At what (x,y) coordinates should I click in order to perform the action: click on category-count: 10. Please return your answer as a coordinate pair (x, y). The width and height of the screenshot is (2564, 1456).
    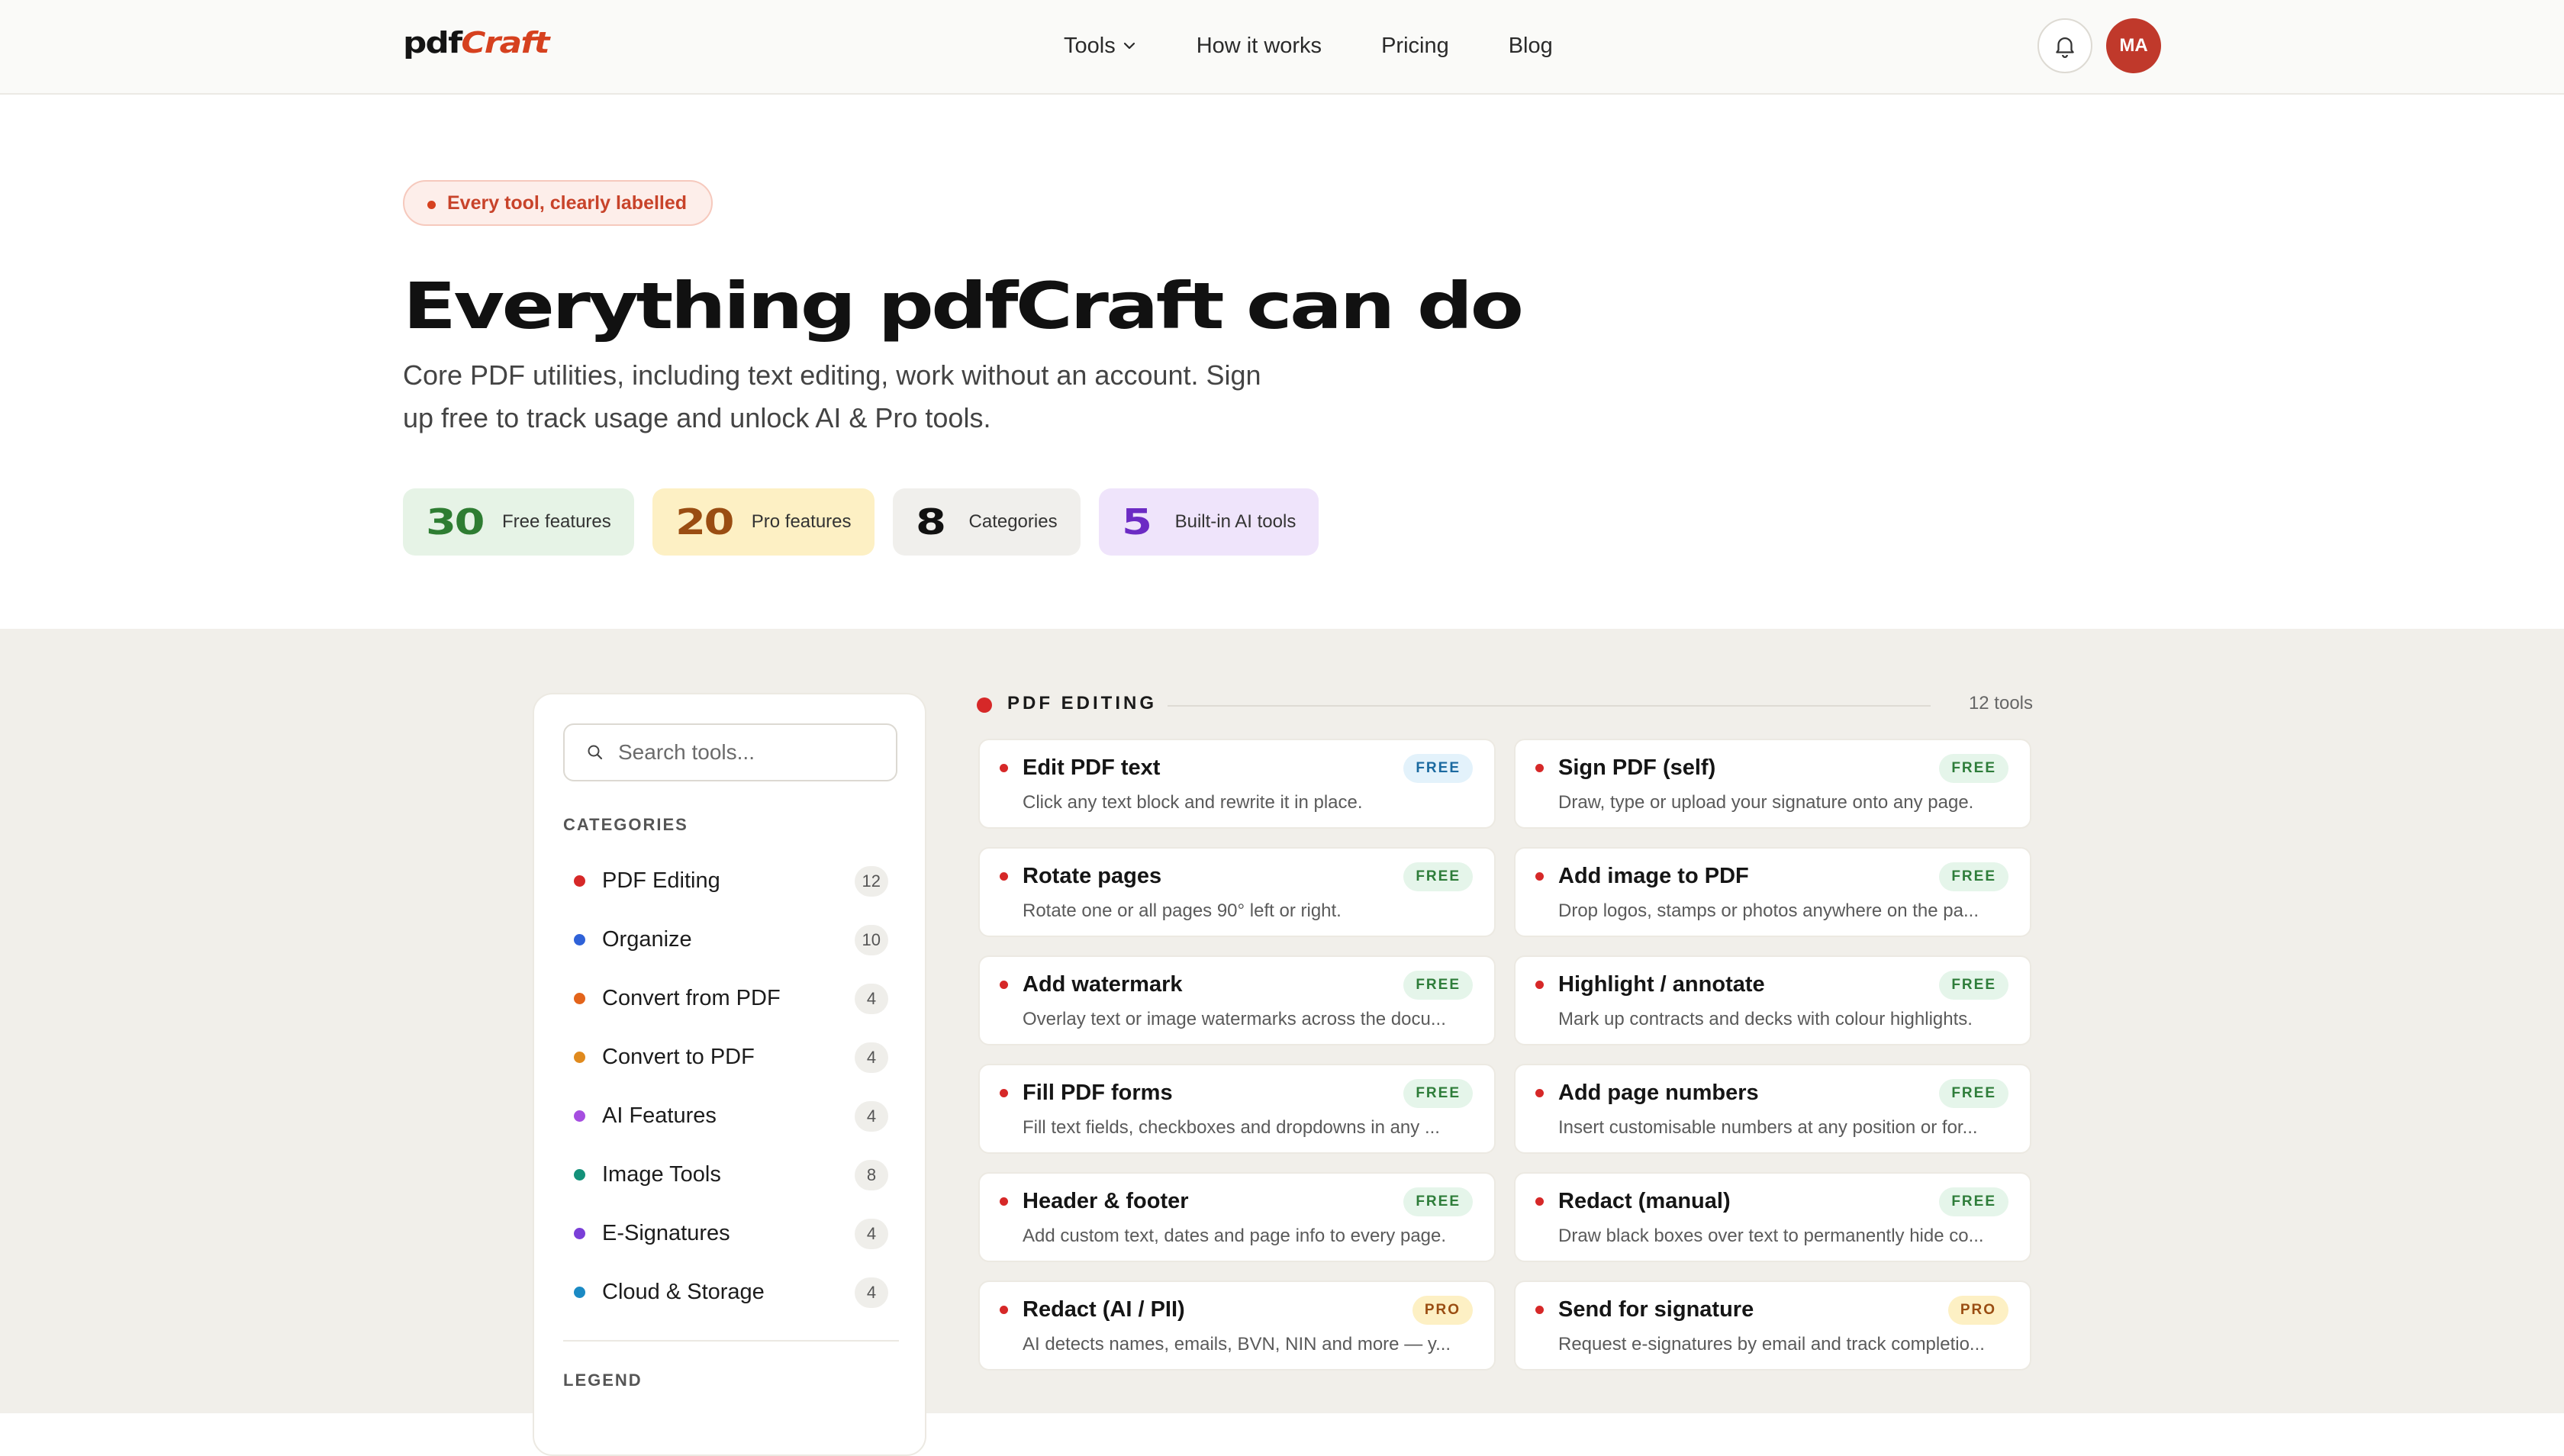
    Looking at the image, I should click on (871, 939).